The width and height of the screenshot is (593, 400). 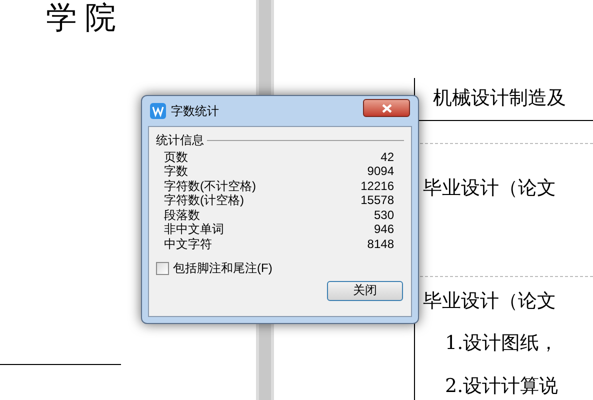 I want to click on stat-label: 非中文单词, so click(x=194, y=229).